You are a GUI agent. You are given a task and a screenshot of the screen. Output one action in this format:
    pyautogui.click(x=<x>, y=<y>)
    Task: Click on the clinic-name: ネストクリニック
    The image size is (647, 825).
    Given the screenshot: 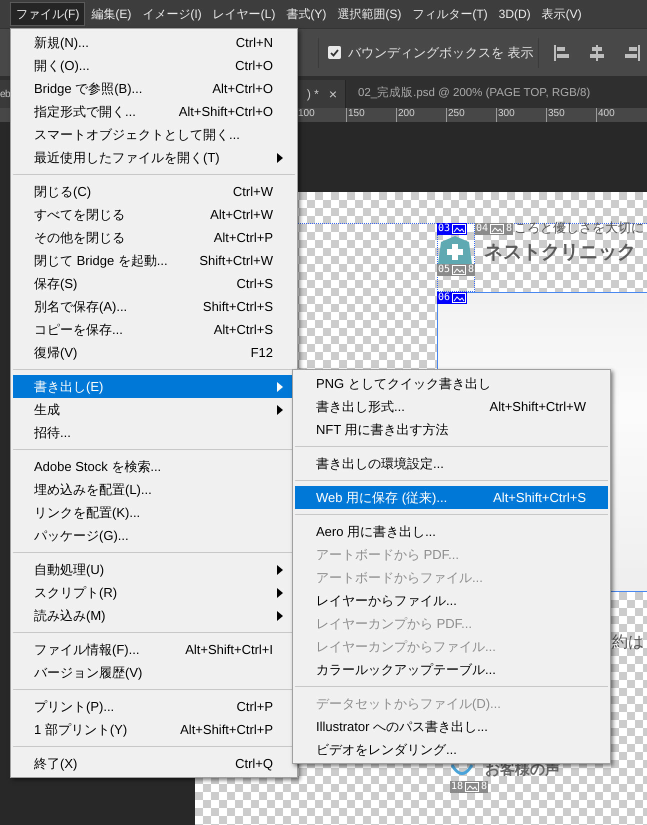 What is the action you would take?
    pyautogui.click(x=560, y=253)
    